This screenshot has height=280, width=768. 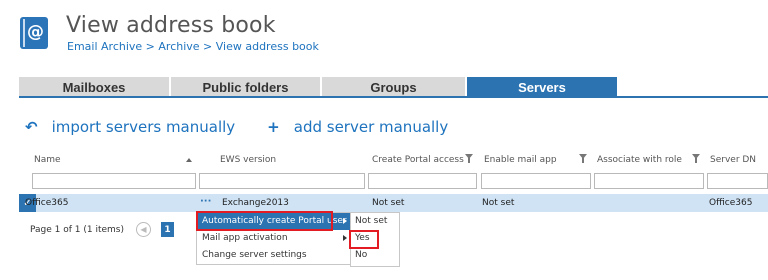 I want to click on column-header-create-portal-access: Create Portal access, so click(x=418, y=160).